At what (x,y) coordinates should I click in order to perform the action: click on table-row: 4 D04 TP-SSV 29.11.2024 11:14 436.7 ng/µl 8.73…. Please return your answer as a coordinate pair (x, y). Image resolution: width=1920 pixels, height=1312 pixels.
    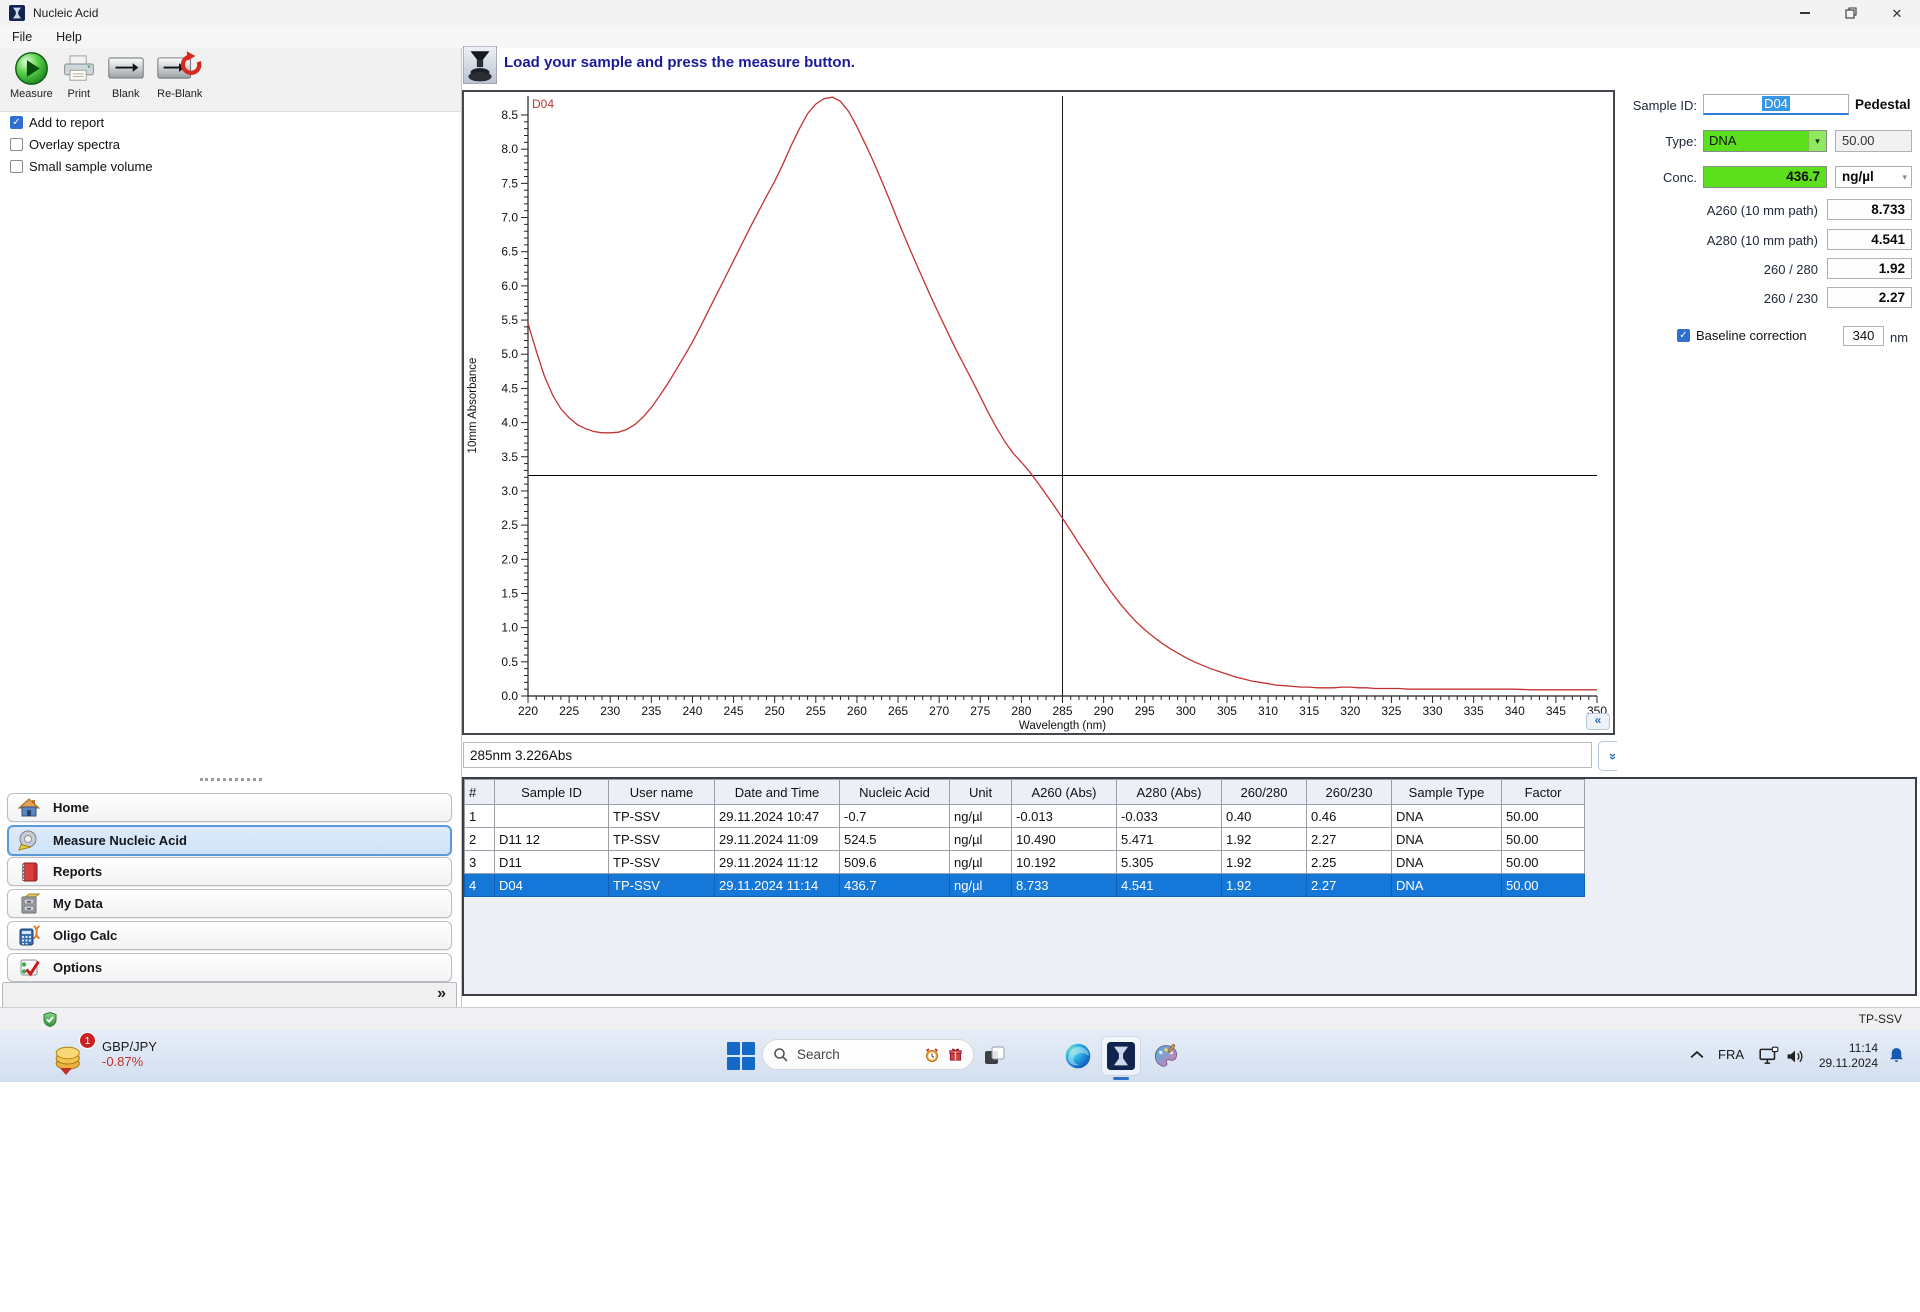
    Looking at the image, I should click on (1024, 885).